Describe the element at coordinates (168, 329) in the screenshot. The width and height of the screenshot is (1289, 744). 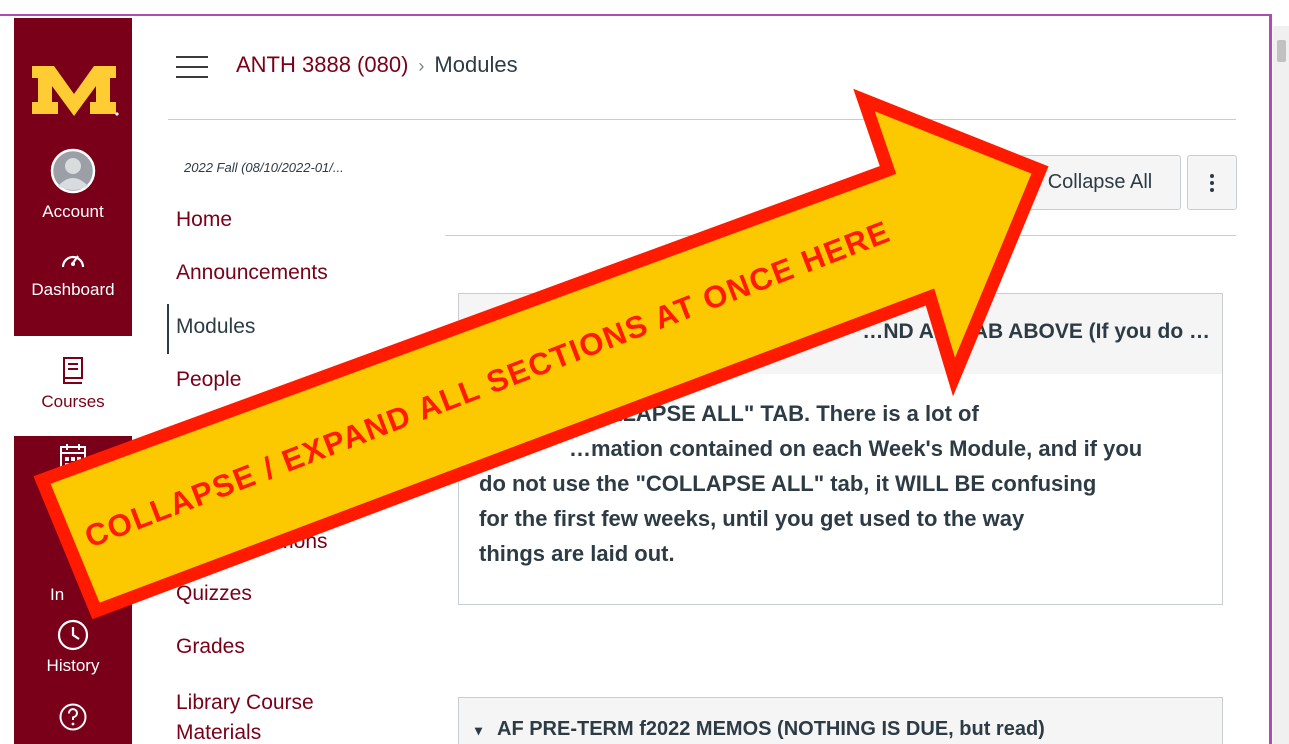
I see `active-indicator` at that location.